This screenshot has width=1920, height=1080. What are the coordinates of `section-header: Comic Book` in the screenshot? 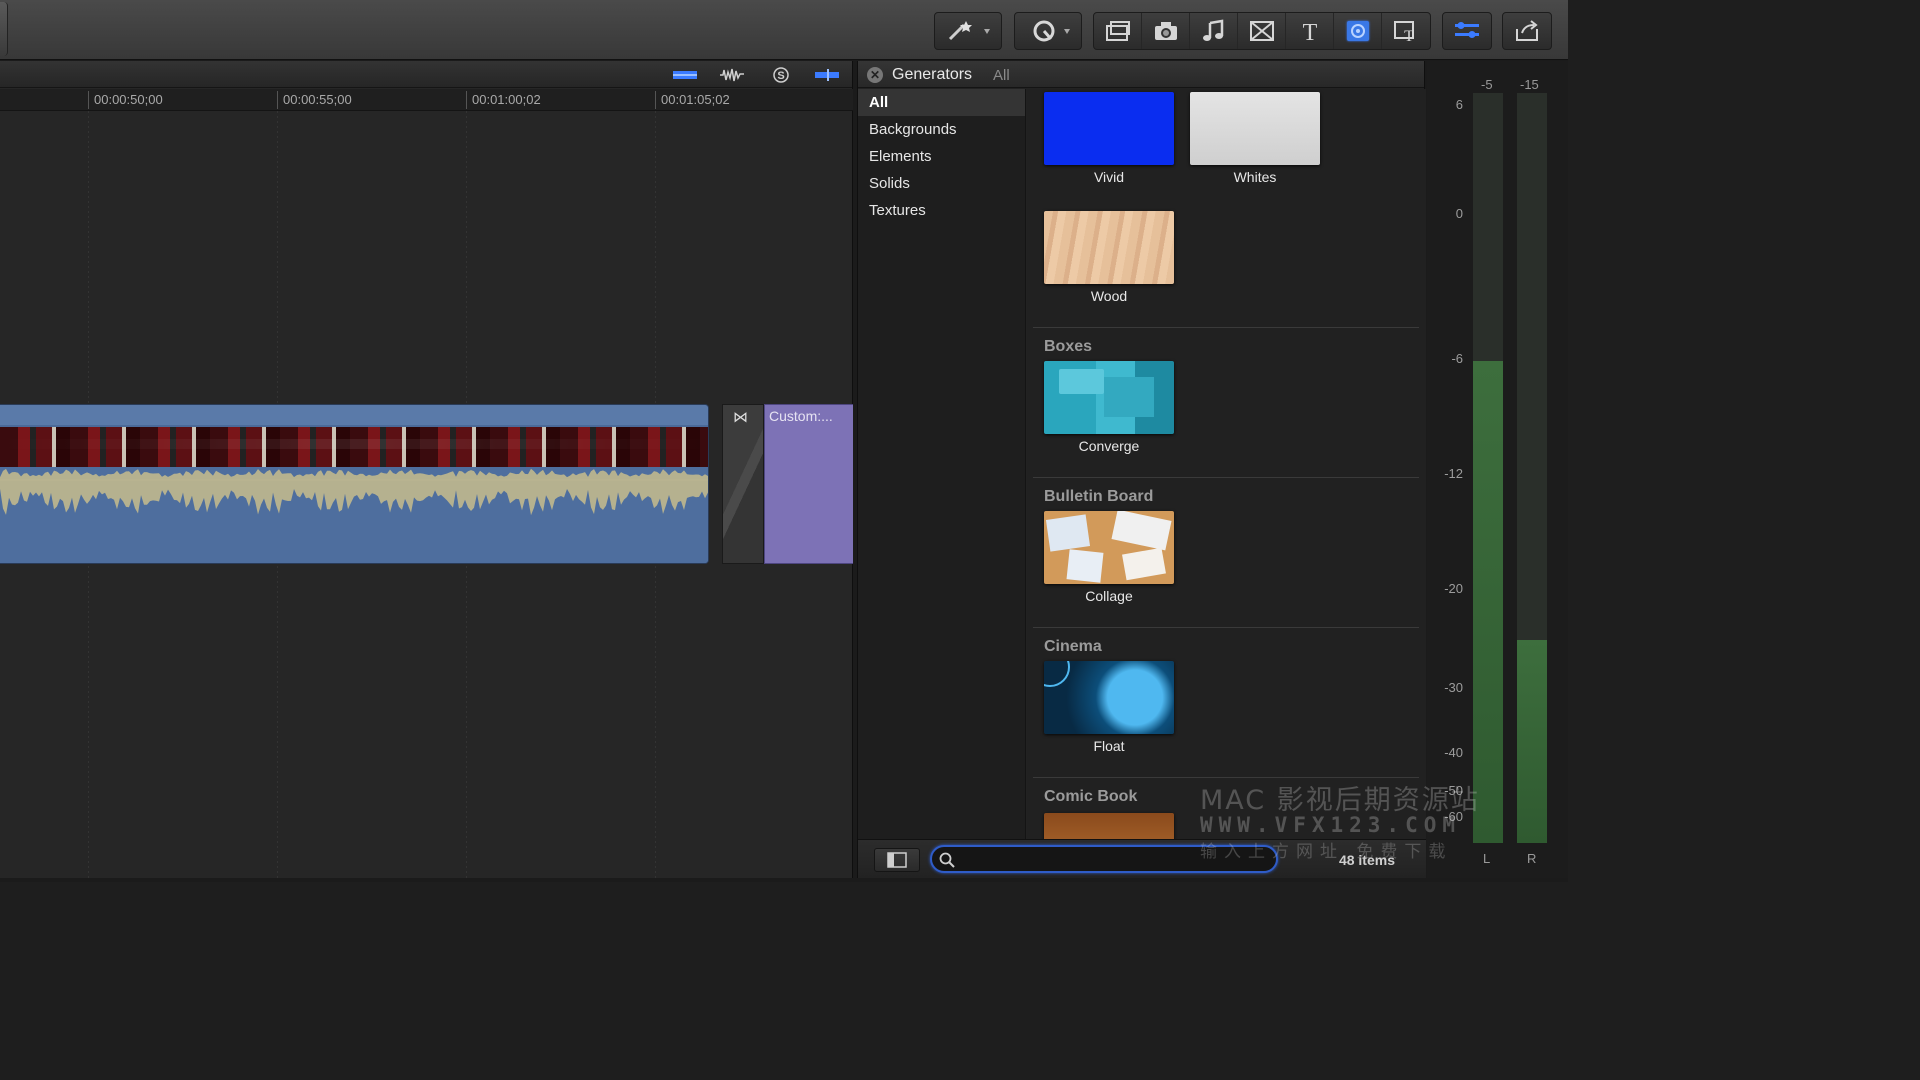 It's located at (1226, 791).